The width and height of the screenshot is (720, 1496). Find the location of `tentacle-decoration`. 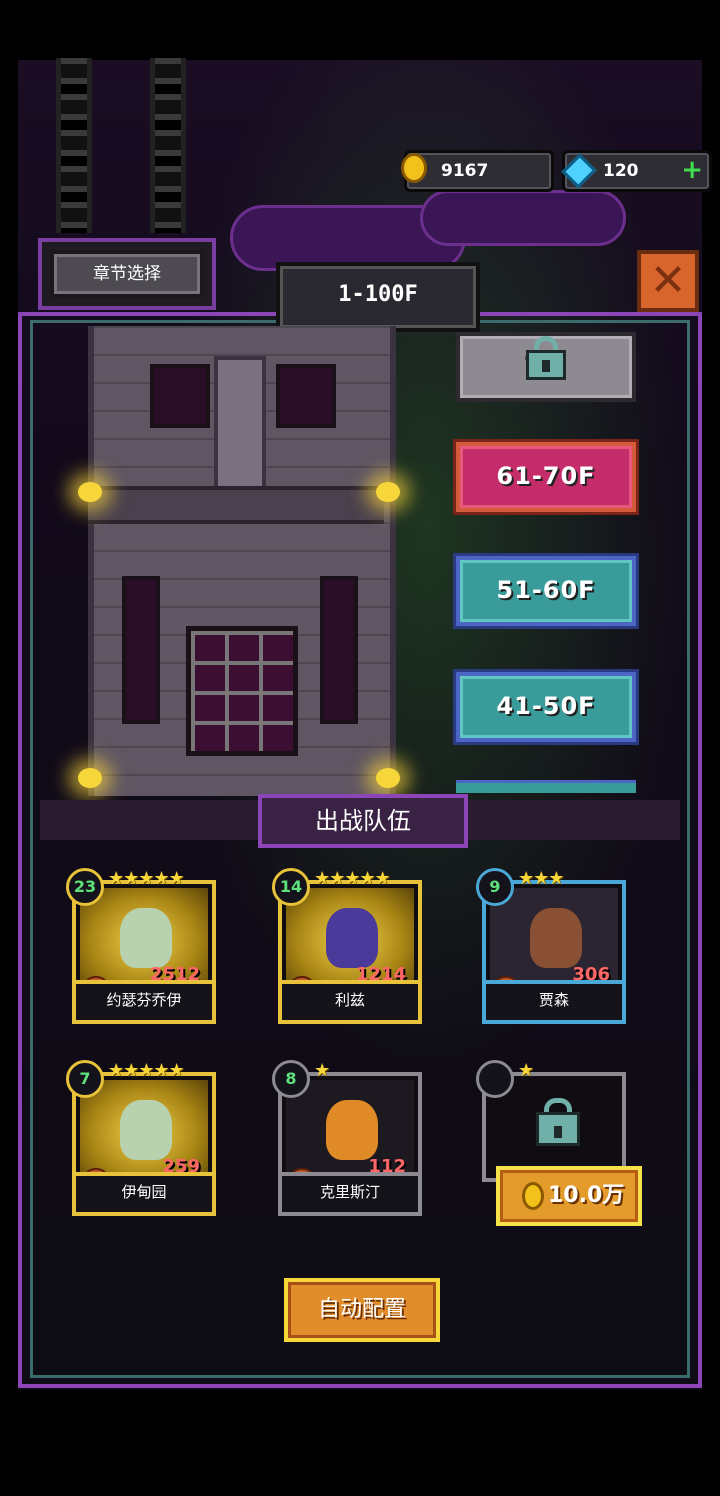

tentacle-decoration is located at coordinates (523, 218).